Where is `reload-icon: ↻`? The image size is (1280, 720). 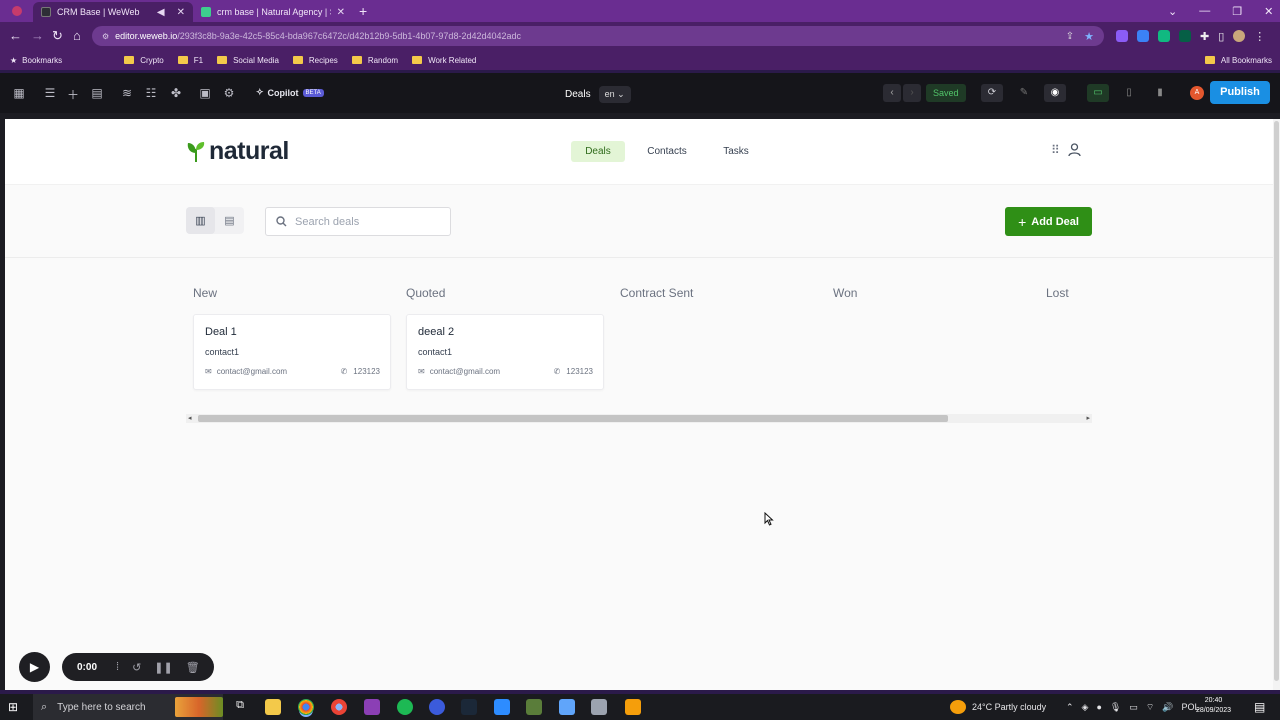 reload-icon: ↻ is located at coordinates (57, 36).